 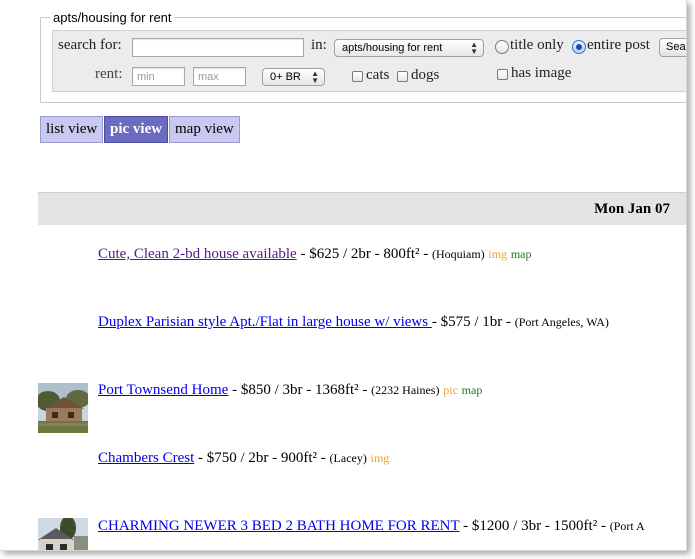 I want to click on listing-details: - $850 / 3br - 1368ft² -, so click(x=300, y=390).